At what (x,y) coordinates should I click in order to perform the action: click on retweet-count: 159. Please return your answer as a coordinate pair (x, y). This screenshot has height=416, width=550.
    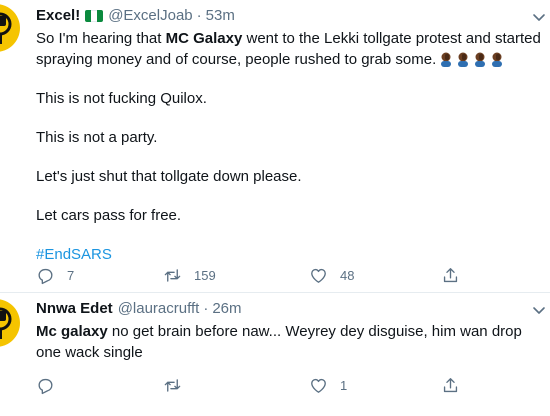
    Looking at the image, I should click on (205, 275).